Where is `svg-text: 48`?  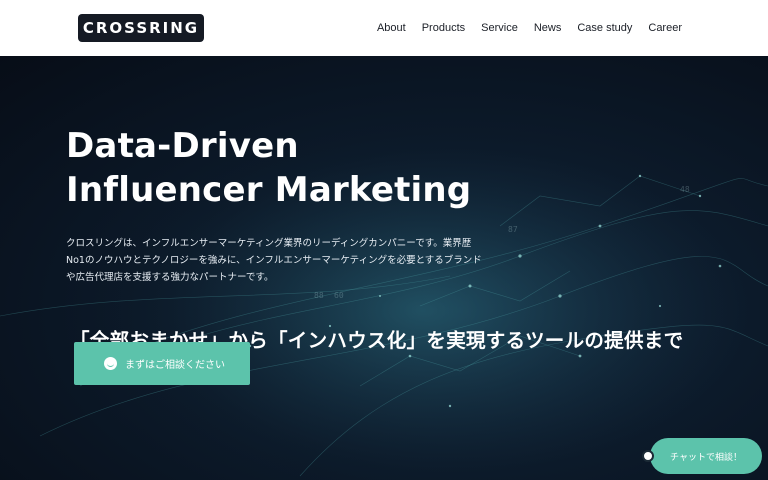 svg-text: 48 is located at coordinates (685, 189).